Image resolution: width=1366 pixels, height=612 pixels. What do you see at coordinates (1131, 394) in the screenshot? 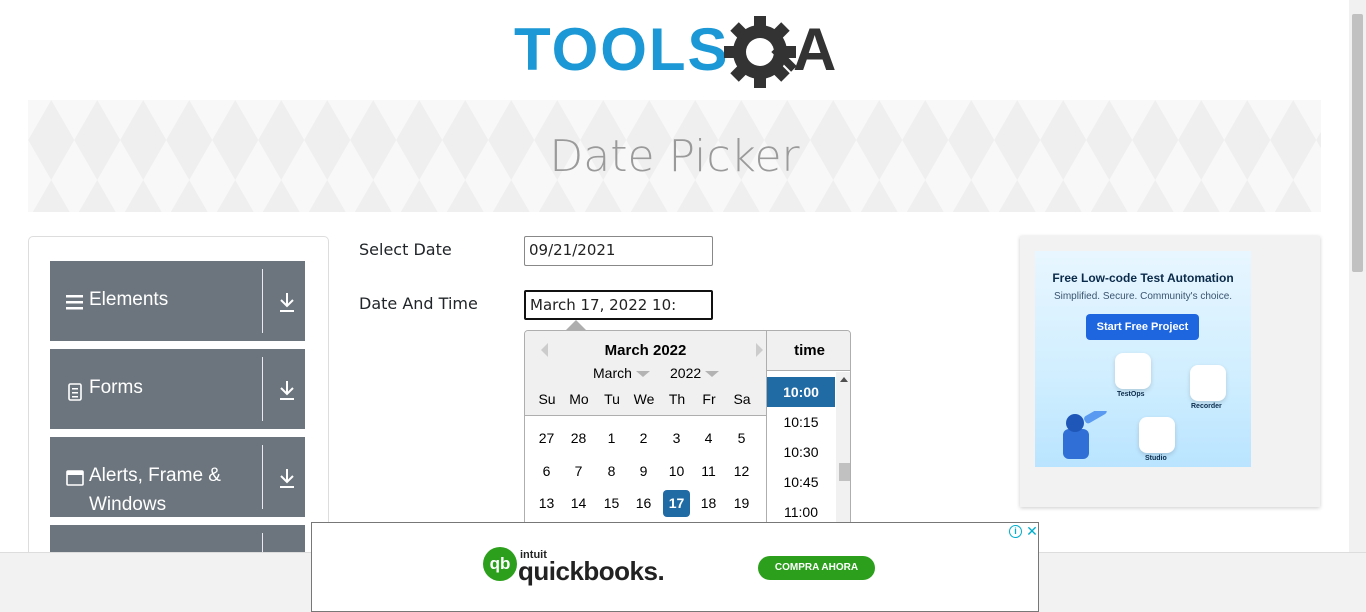
I see `product-label: TestOps` at bounding box center [1131, 394].